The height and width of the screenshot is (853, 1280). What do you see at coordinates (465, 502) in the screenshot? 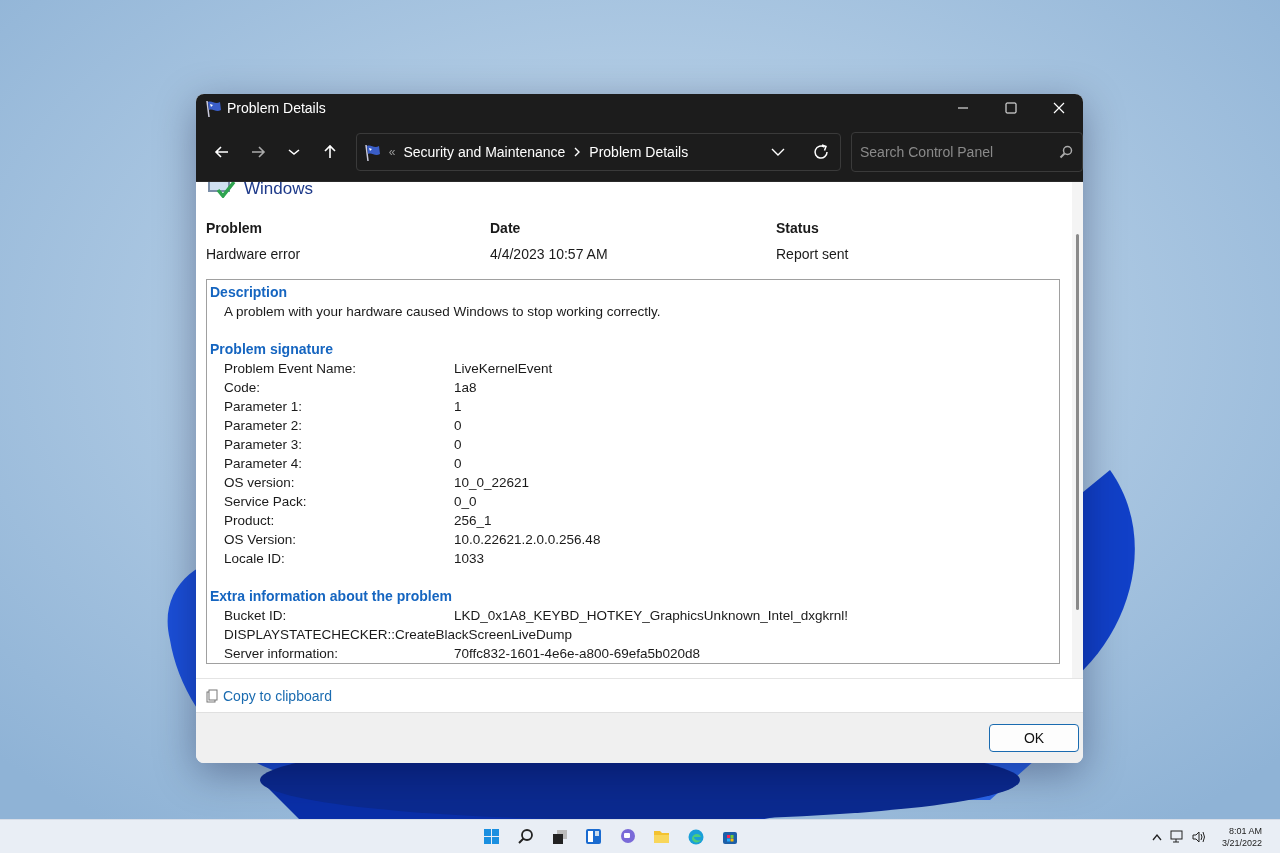
I see `field-value: 0_0` at bounding box center [465, 502].